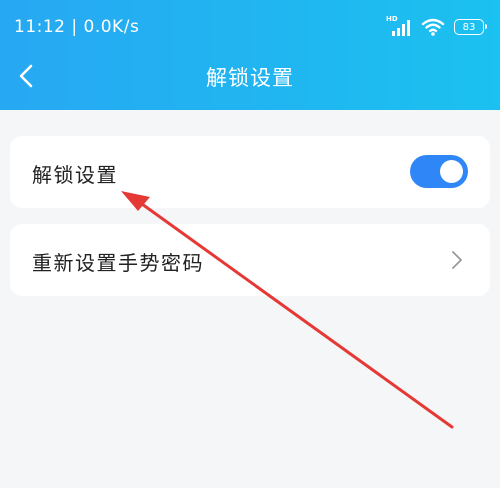 The width and height of the screenshot is (500, 488). I want to click on page-title: 解锁设置, so click(250, 78).